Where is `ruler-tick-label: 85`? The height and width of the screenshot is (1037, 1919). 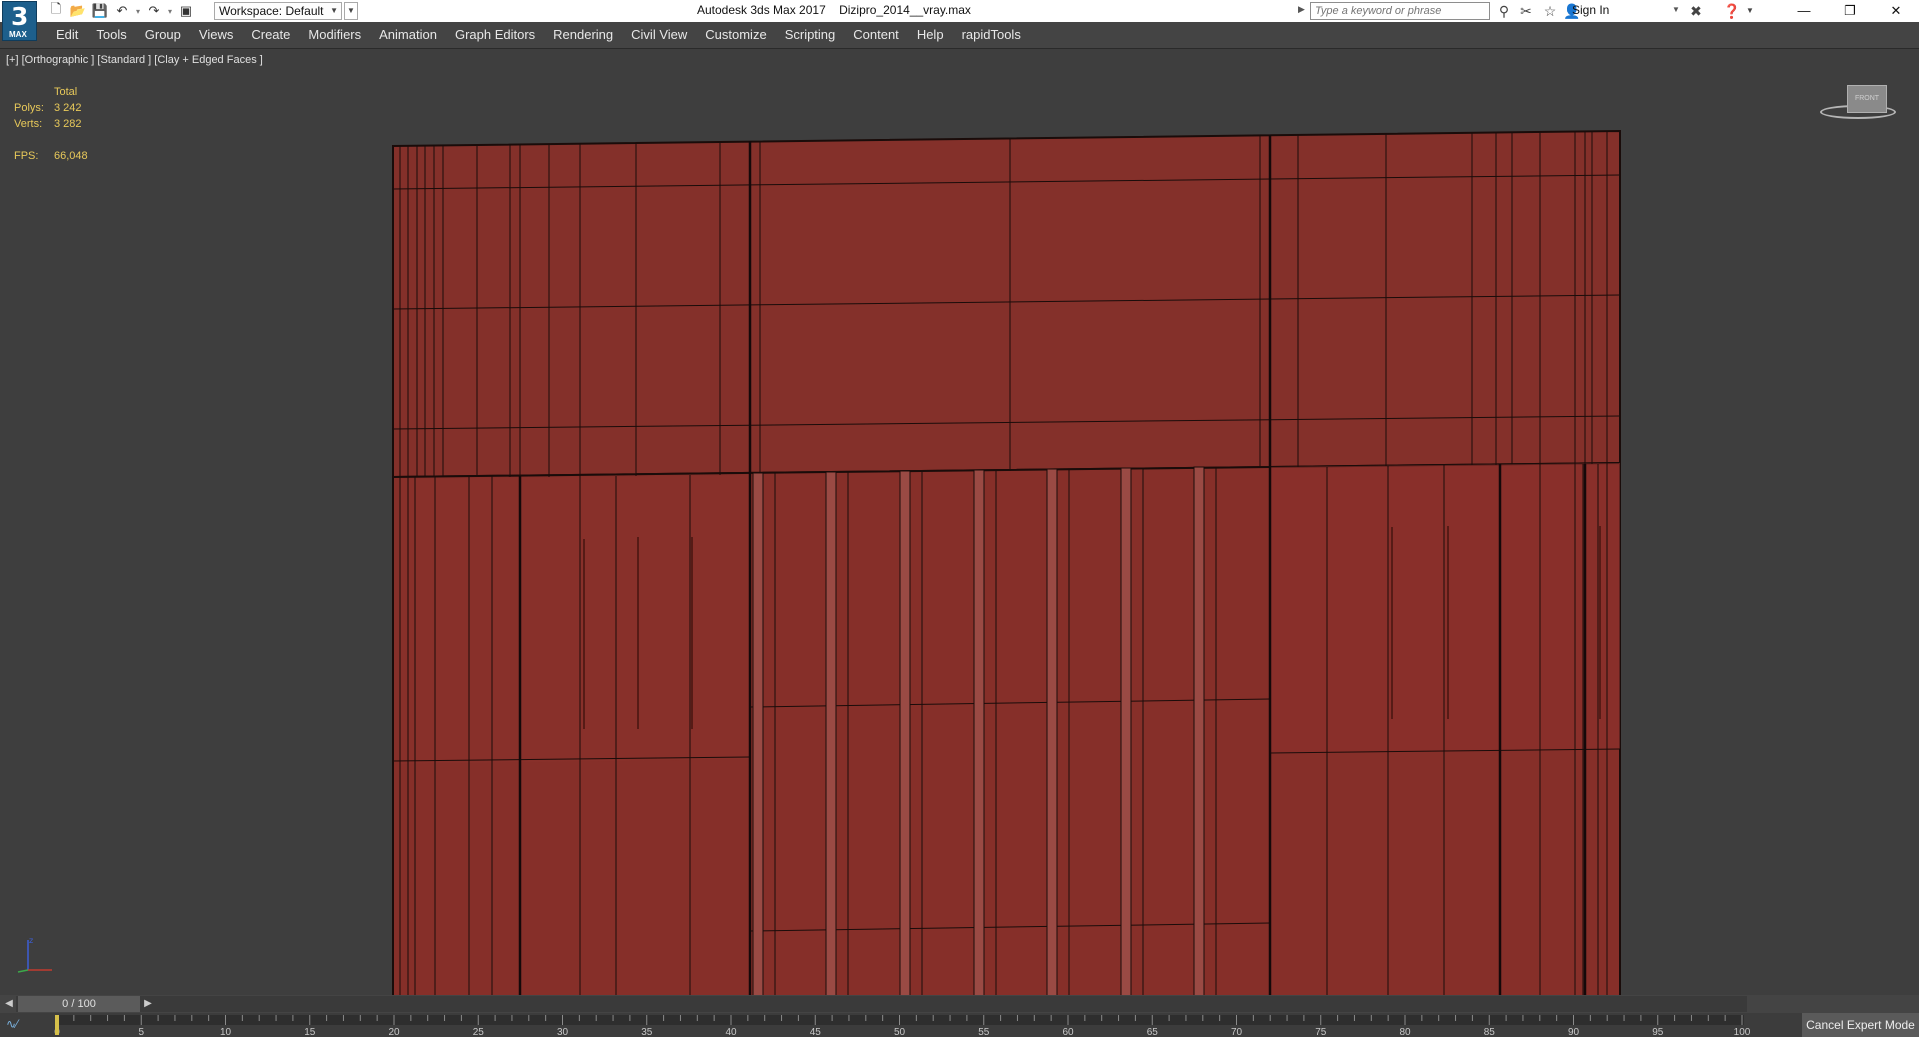 ruler-tick-label: 85 is located at coordinates (1490, 1032).